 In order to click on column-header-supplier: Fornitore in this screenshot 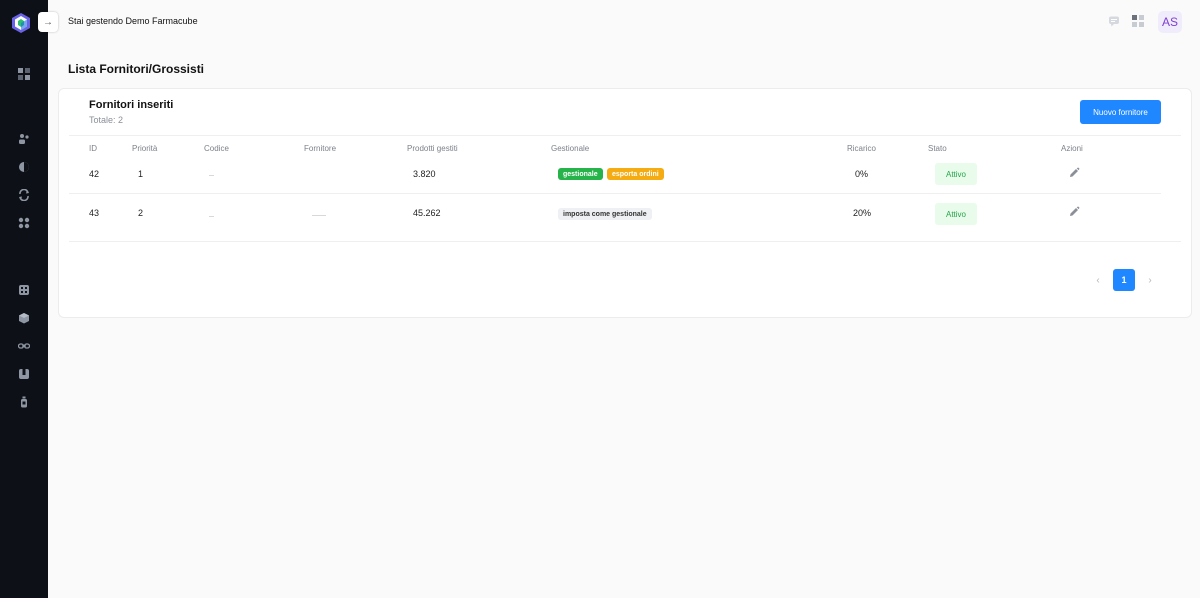, I will do `click(320, 148)`.